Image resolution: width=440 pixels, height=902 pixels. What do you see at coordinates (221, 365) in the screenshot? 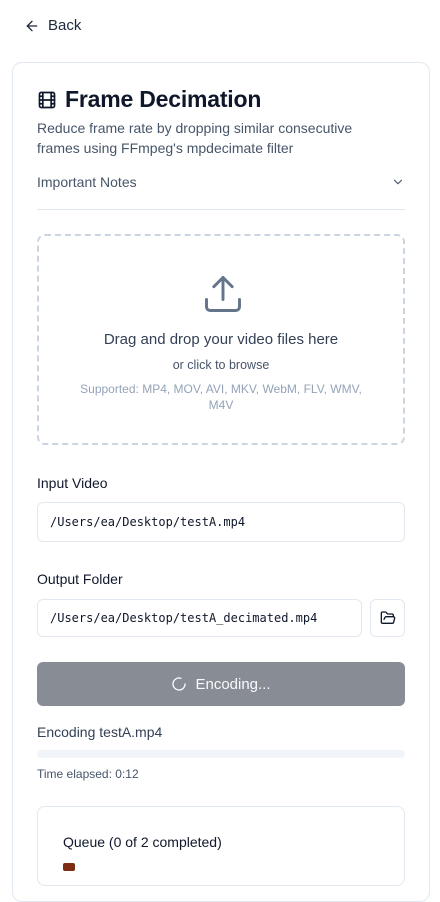
I see `dropzone-subtitle: or click to browse` at bounding box center [221, 365].